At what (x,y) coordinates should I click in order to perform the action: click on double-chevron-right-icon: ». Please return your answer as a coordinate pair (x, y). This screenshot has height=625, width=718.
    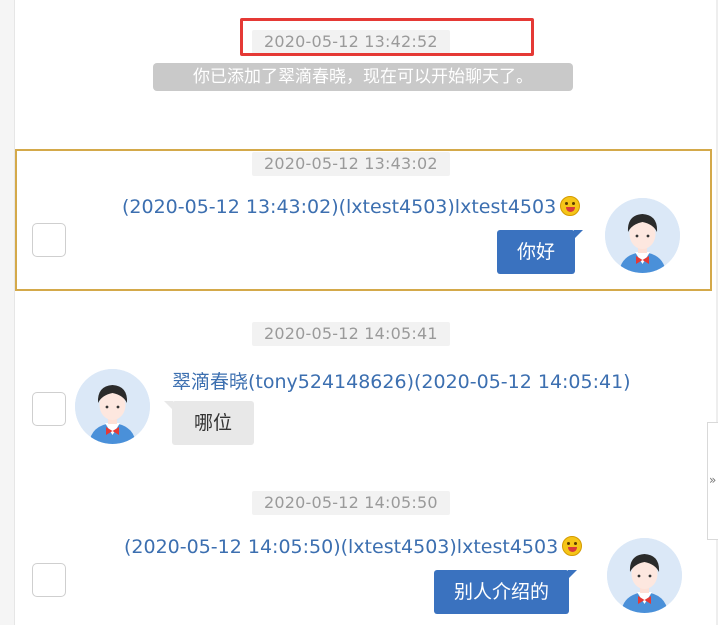
    Looking at the image, I should click on (713, 480).